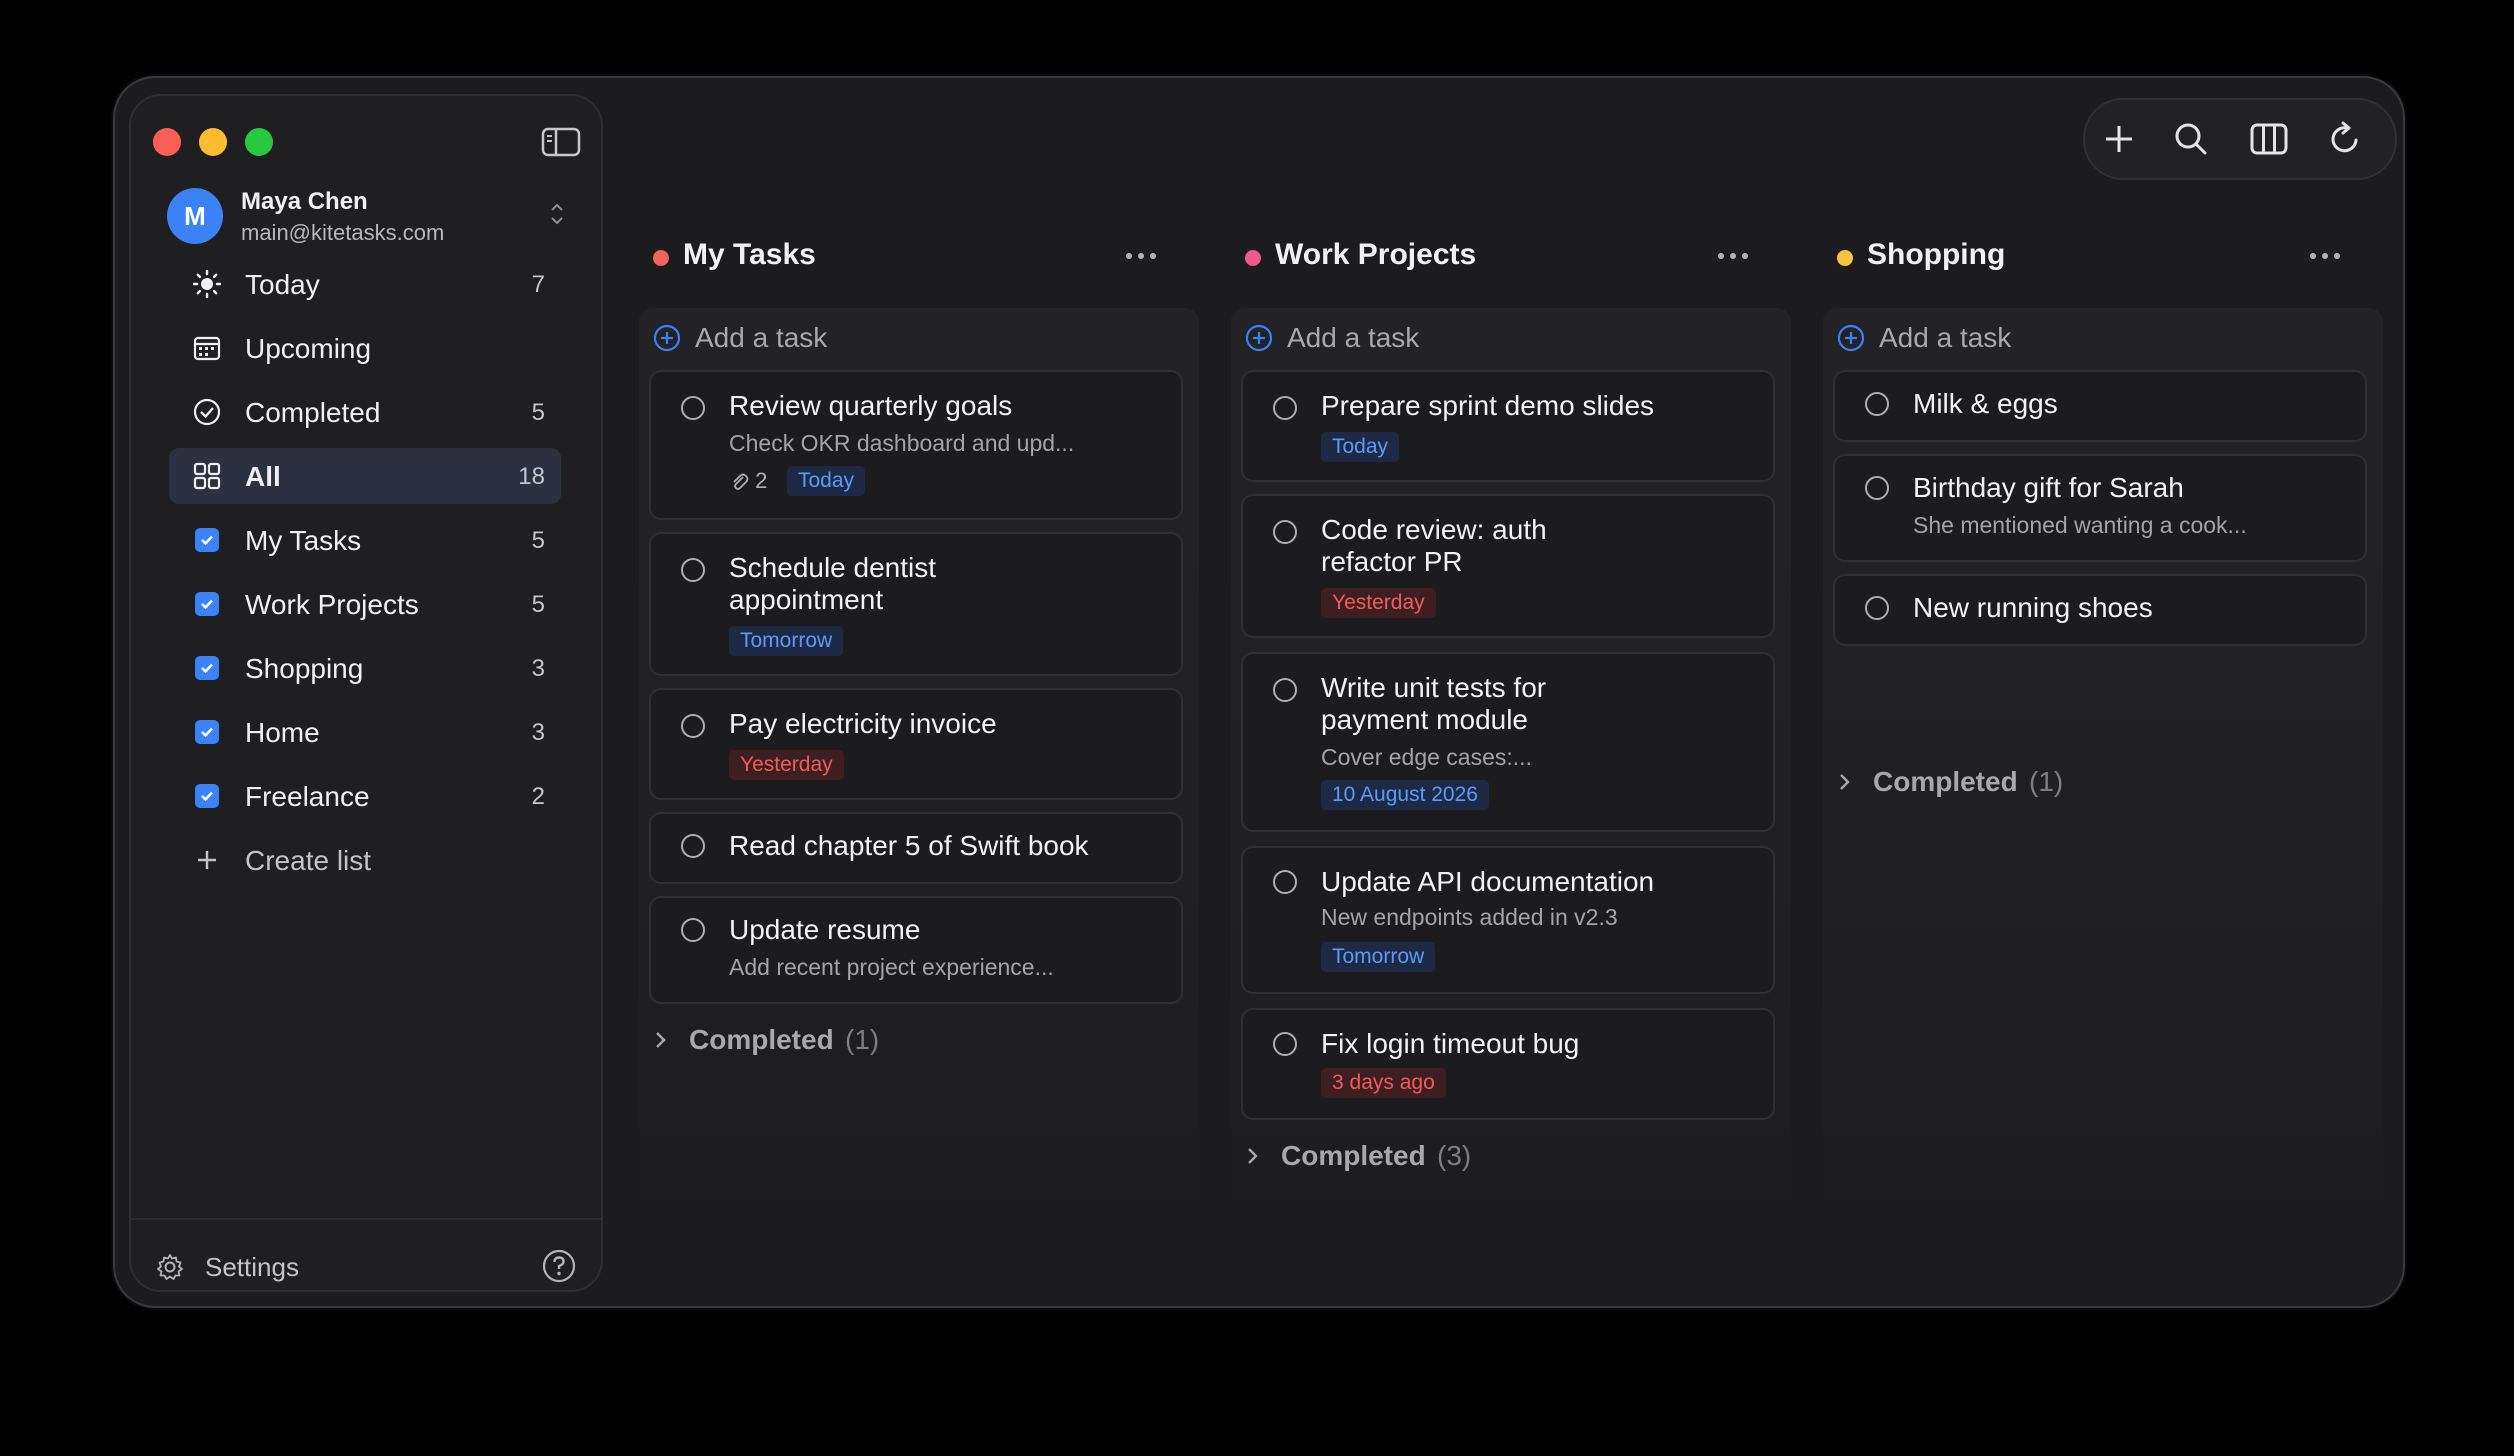  I want to click on task-card: New running shoes, so click(2100, 610).